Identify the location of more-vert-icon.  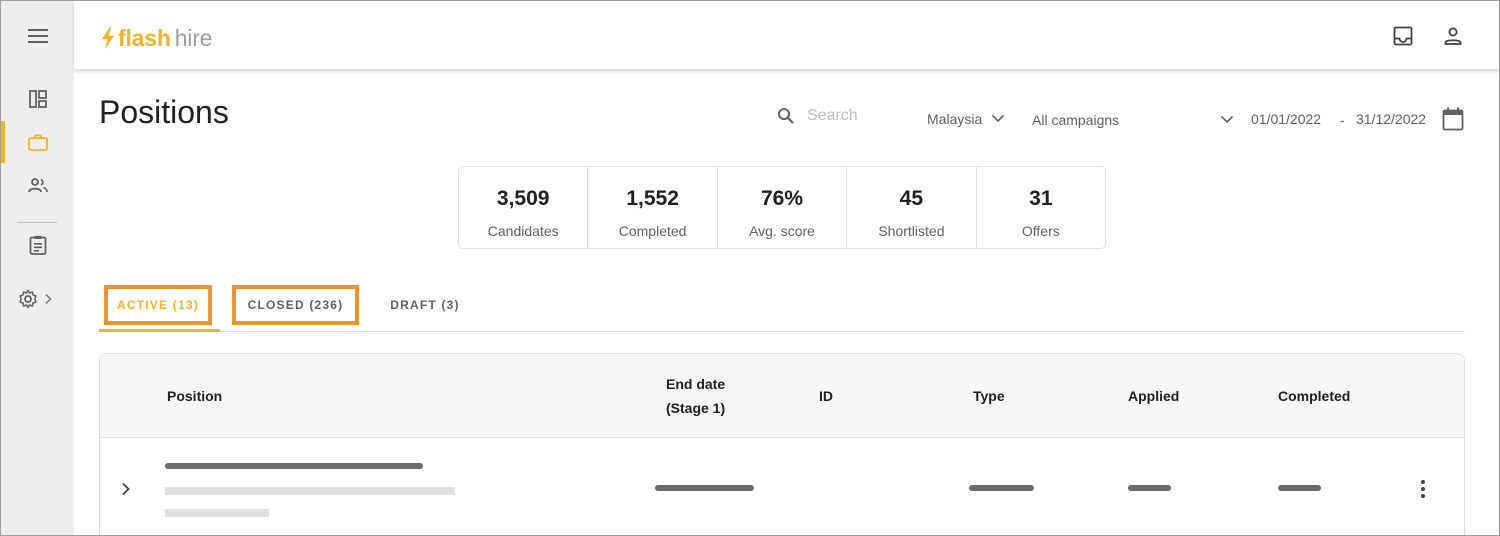
(1423, 489).